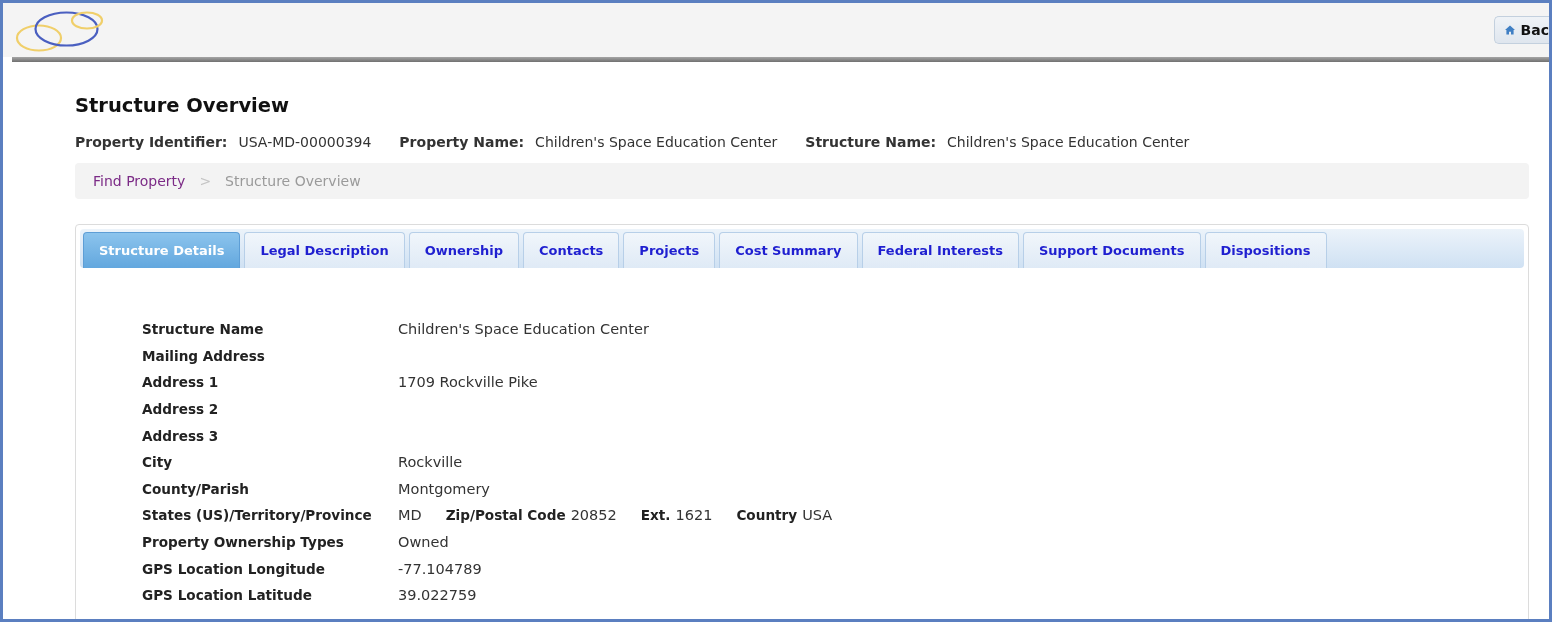  What do you see at coordinates (437, 595) in the screenshot?
I see `field-value: 39.022759` at bounding box center [437, 595].